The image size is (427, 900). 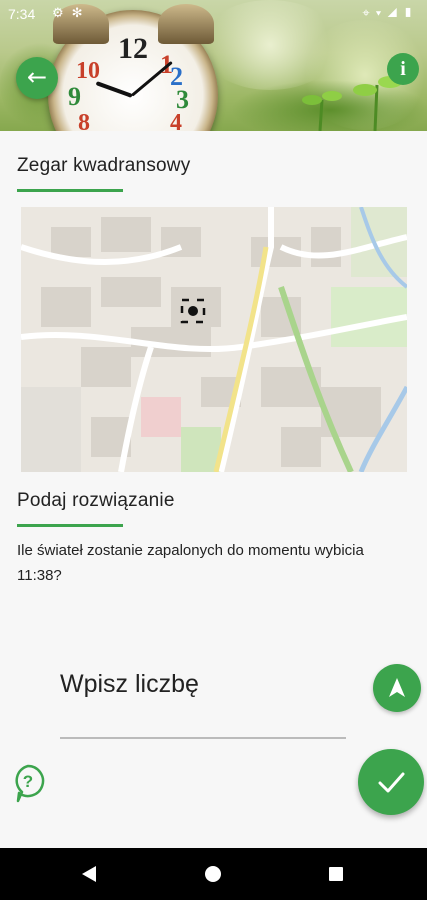 I want to click on clock-number-12: 12, so click(x=133, y=48).